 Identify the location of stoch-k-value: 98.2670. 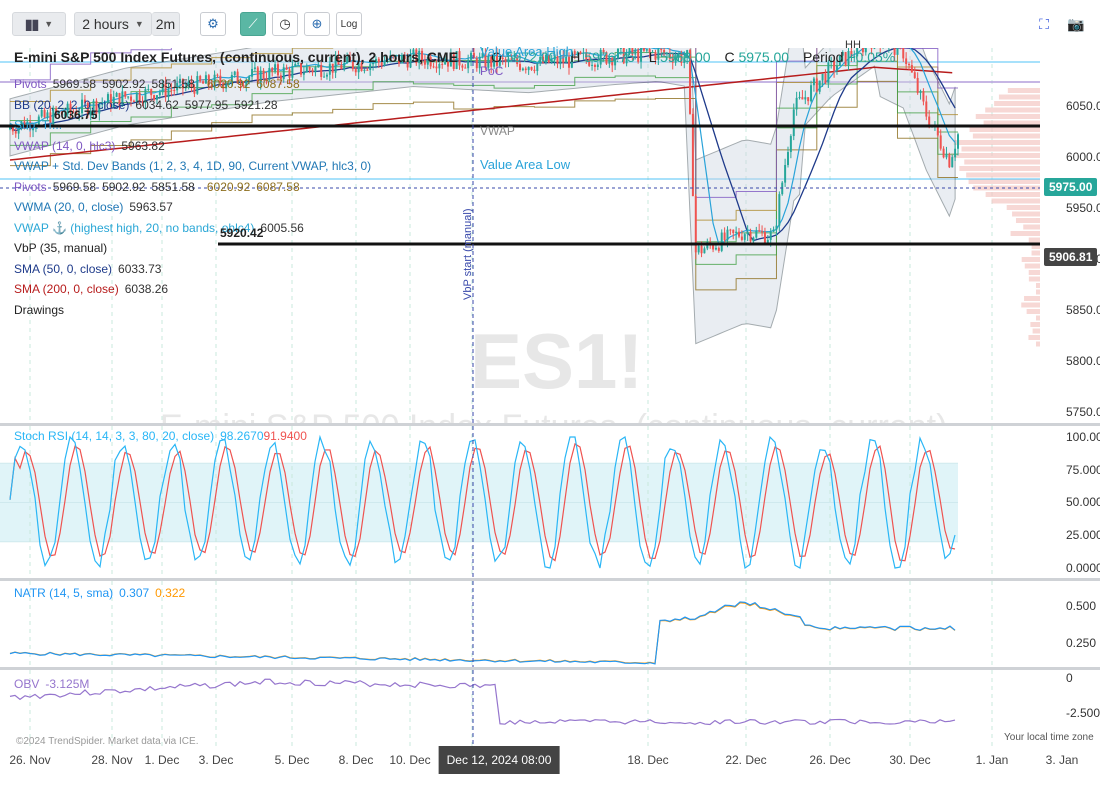
(242, 436).